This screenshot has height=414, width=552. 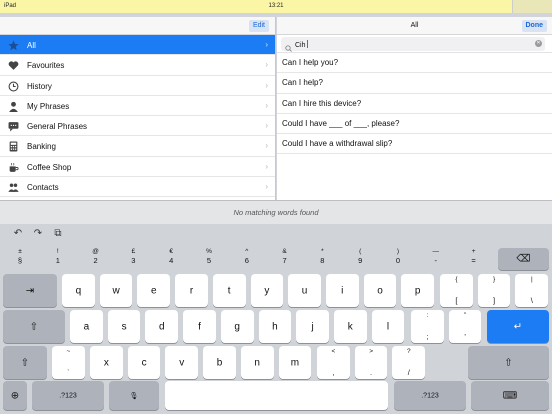 What do you see at coordinates (380, 290) in the screenshot?
I see `key-o: o` at bounding box center [380, 290].